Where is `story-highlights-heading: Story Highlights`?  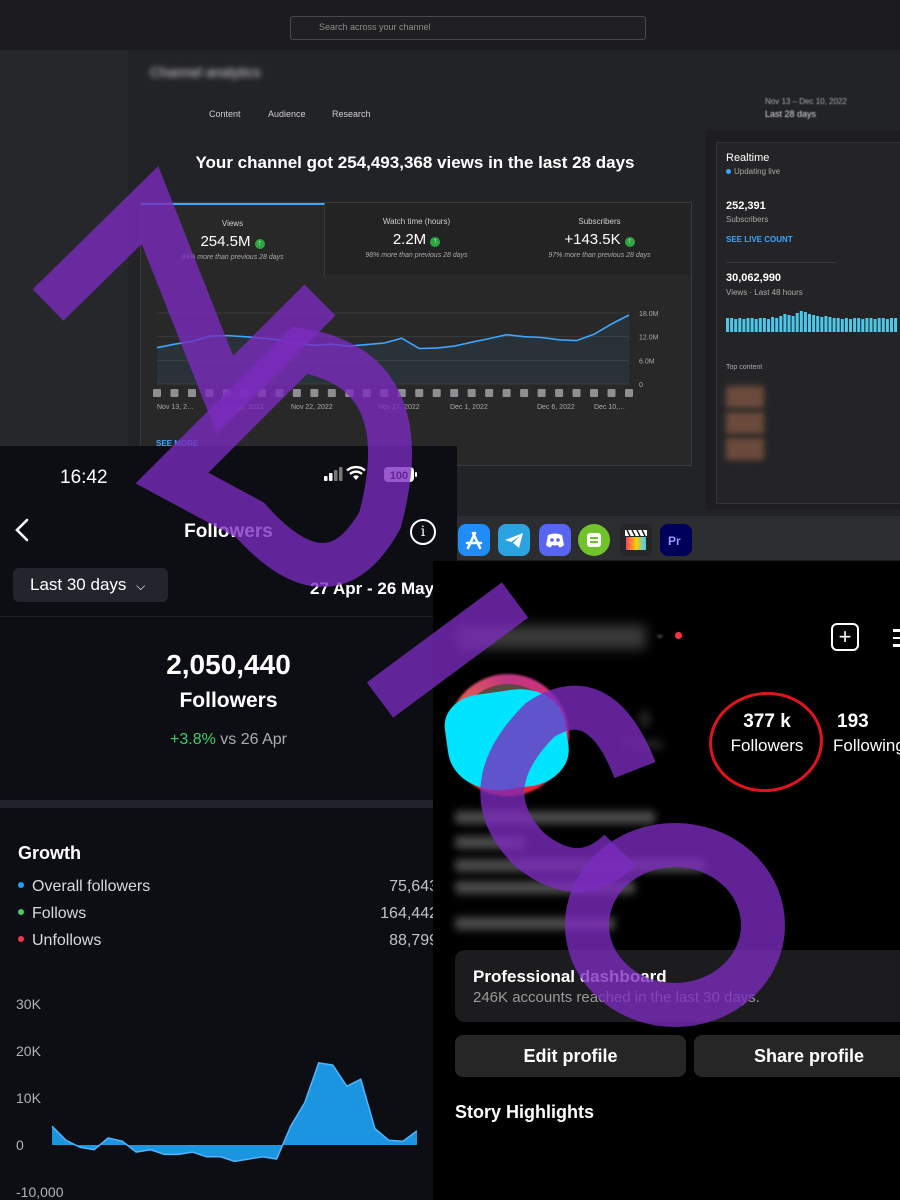
story-highlights-heading: Story Highlights is located at coordinates (524, 1112).